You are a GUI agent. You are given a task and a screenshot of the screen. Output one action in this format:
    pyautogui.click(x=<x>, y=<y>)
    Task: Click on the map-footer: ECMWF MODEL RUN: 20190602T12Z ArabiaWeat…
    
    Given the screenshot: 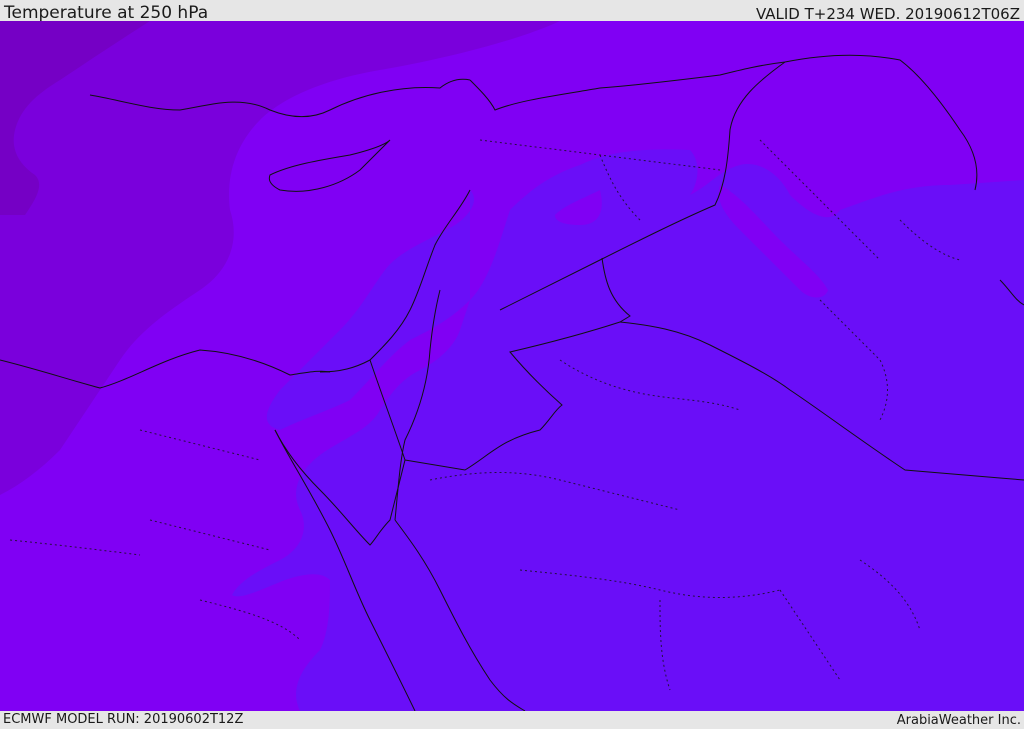 What is the action you would take?
    pyautogui.click(x=512, y=720)
    